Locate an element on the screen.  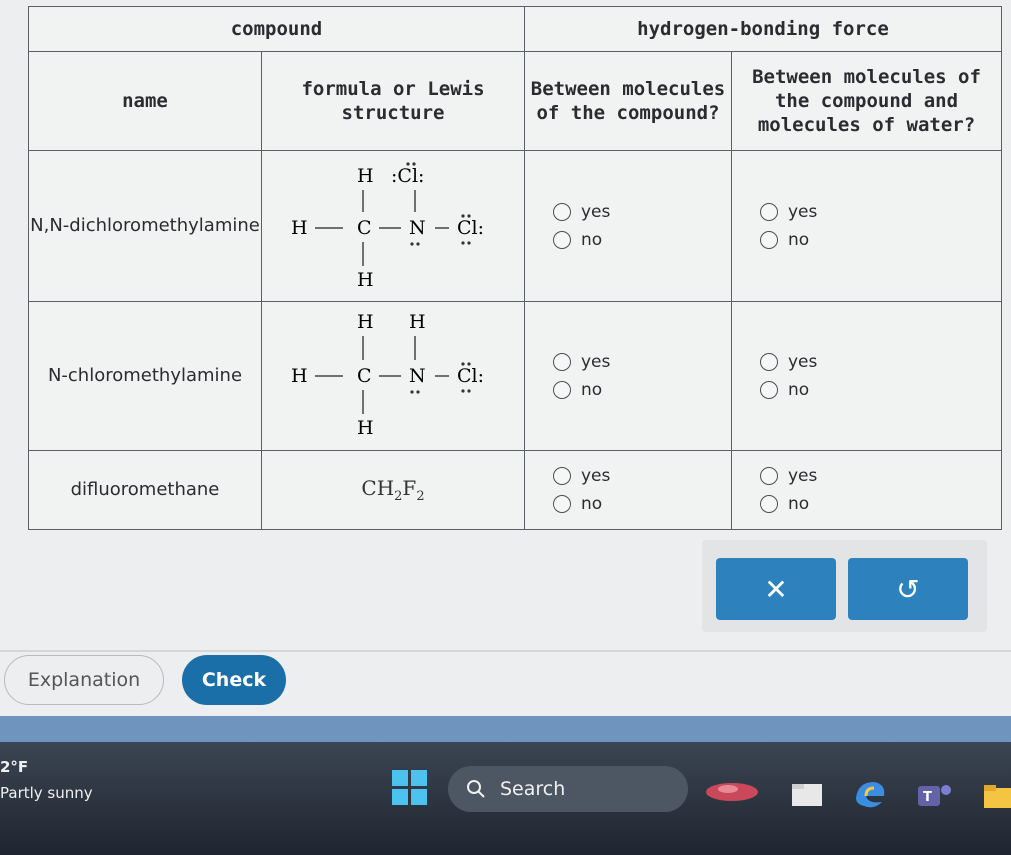
compound-name: N-chloromethylamine is located at coordinates (145, 376).